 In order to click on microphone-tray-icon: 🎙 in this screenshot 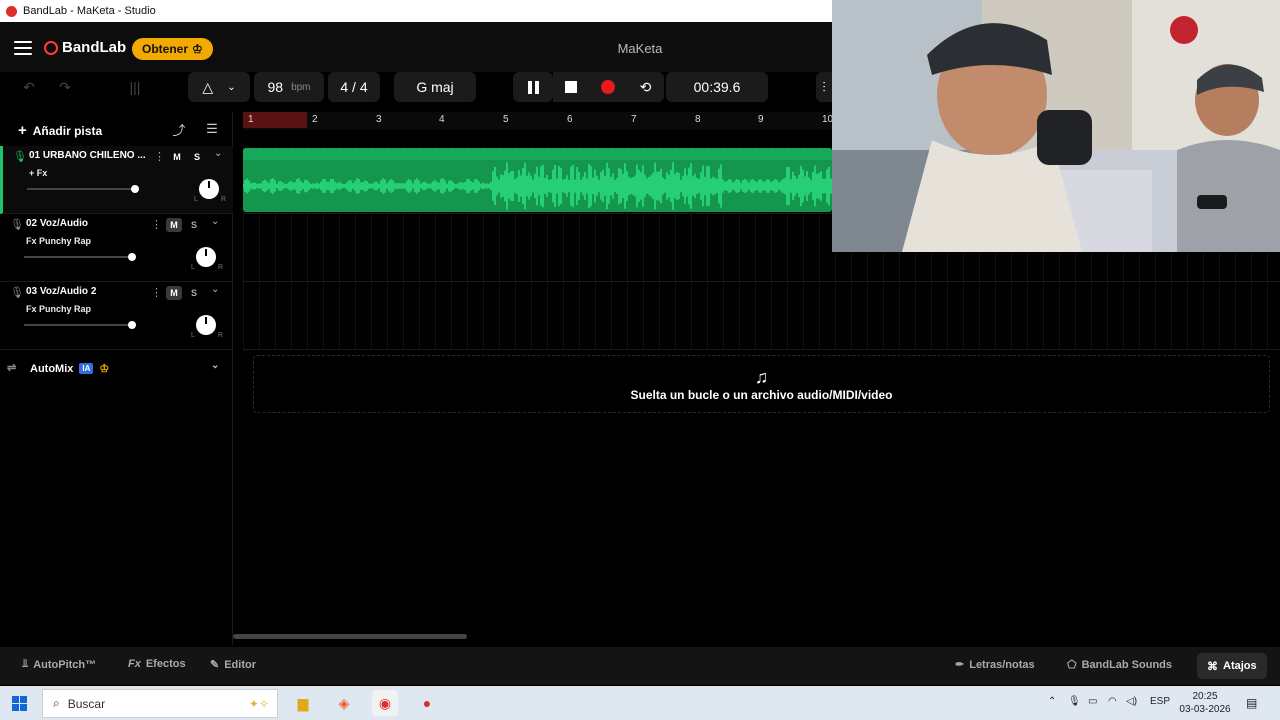, I will do `click(1074, 701)`.